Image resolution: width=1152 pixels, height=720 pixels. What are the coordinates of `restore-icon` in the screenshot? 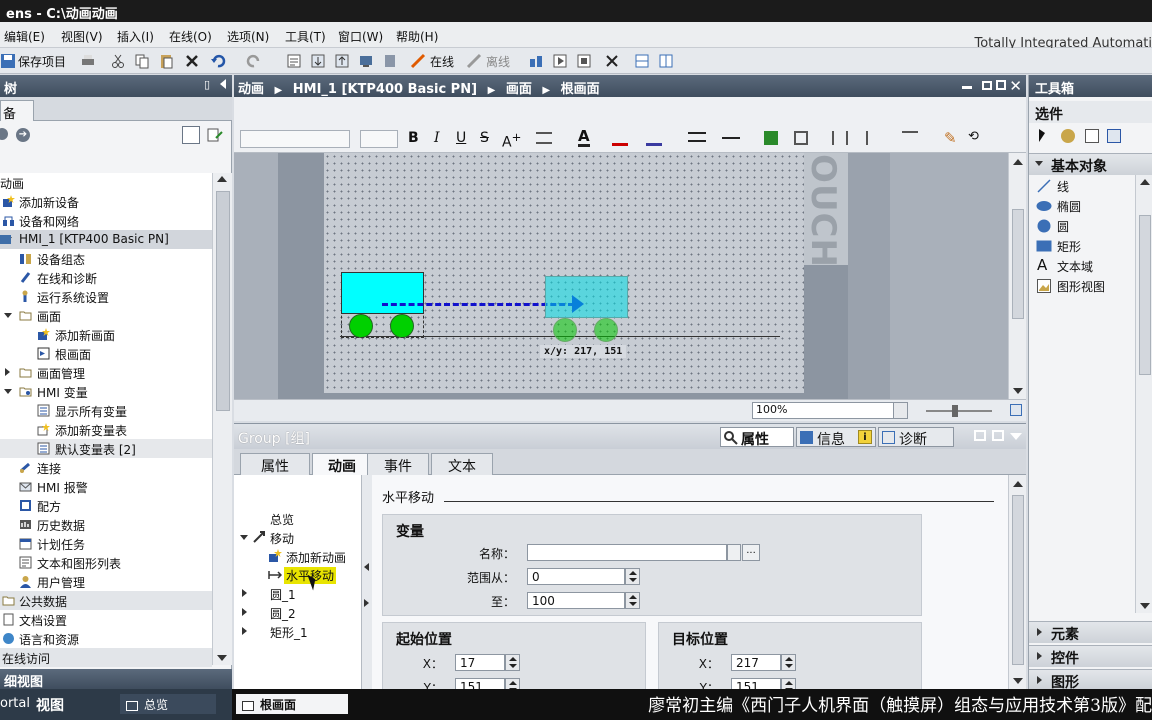 It's located at (980, 435).